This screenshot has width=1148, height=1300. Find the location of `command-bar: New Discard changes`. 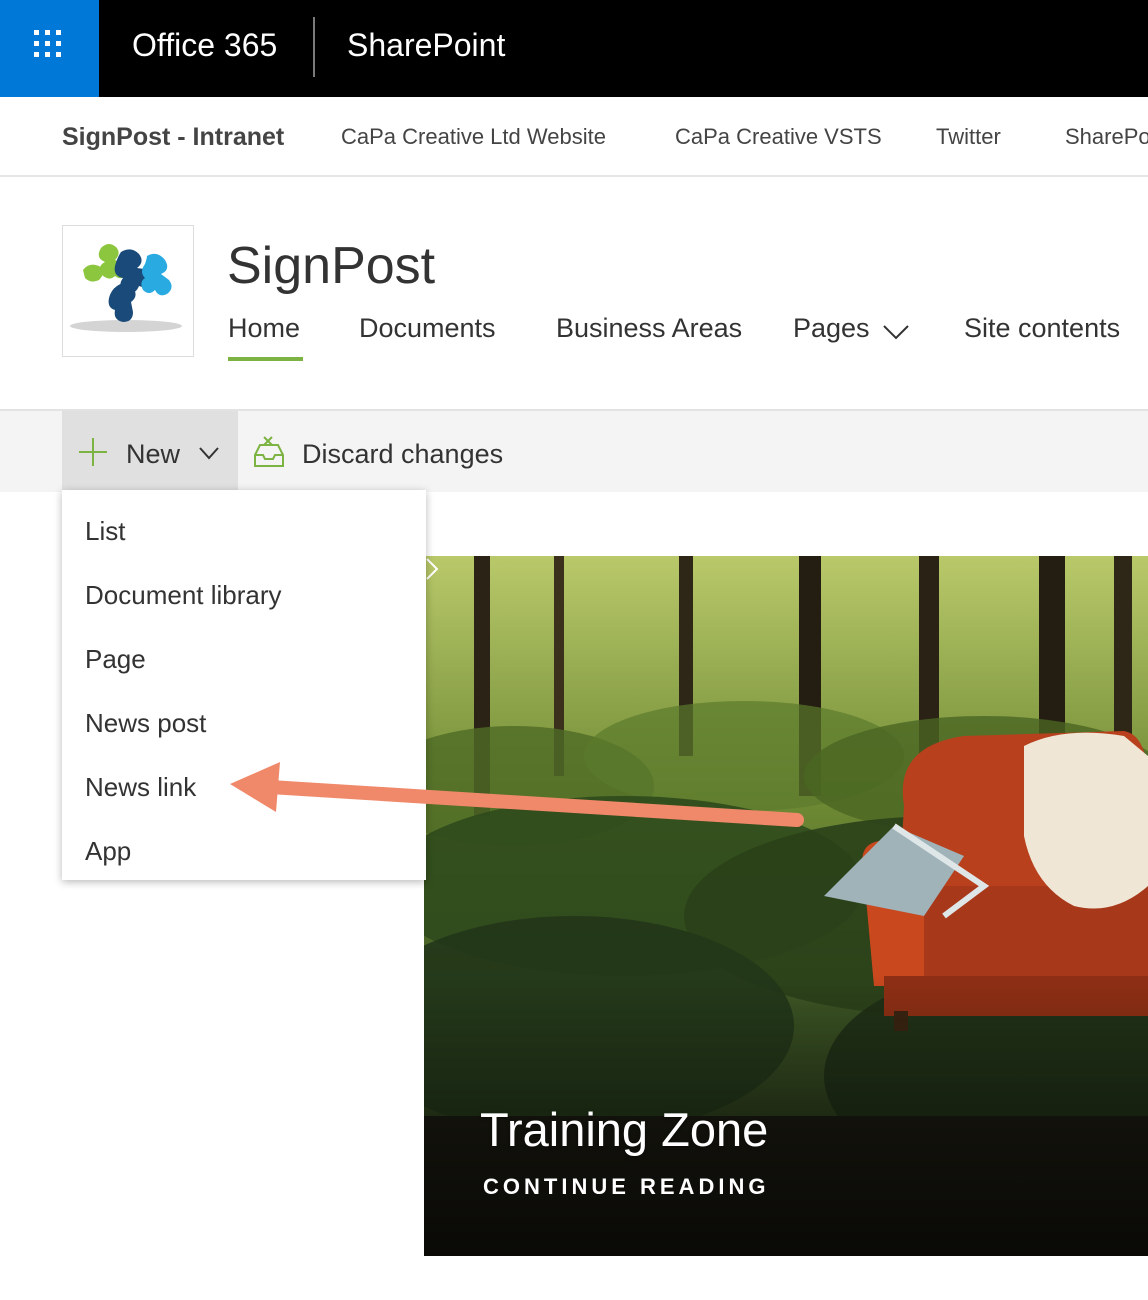

command-bar: New Discard changes is located at coordinates (574, 450).